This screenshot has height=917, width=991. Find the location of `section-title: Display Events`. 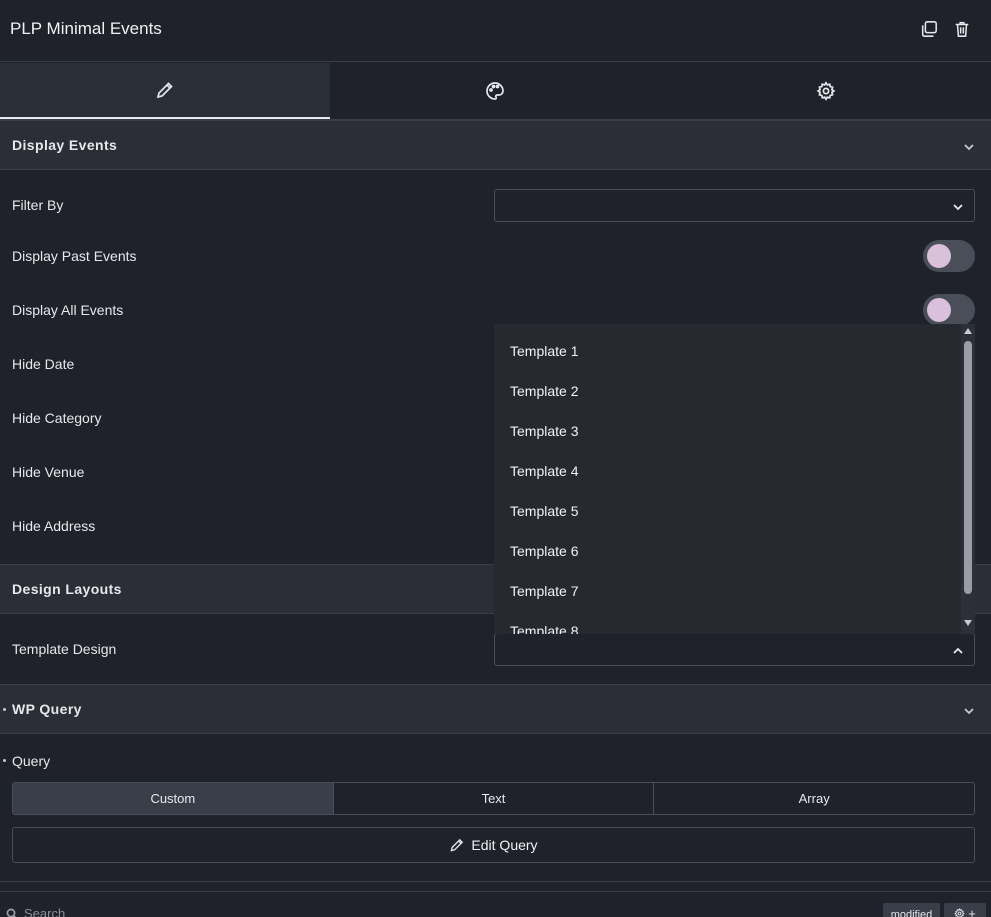

section-title: Display Events is located at coordinates (65, 145).